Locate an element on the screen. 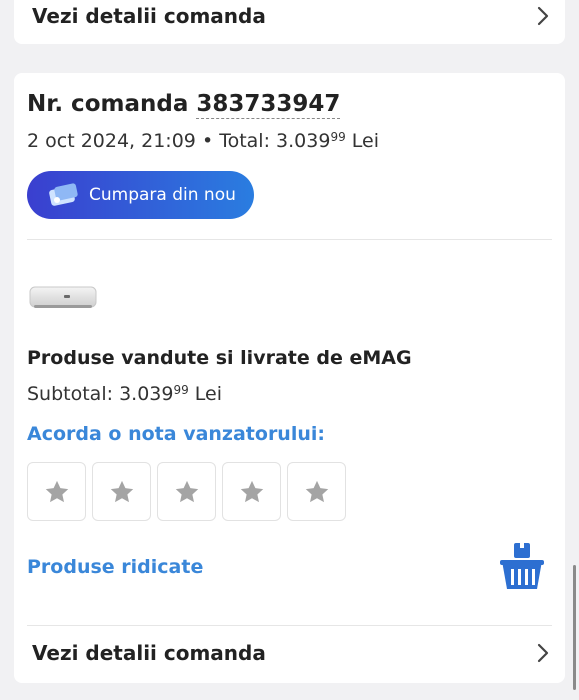 The height and width of the screenshot is (700, 579). order-number: 383733947 is located at coordinates (268, 105).